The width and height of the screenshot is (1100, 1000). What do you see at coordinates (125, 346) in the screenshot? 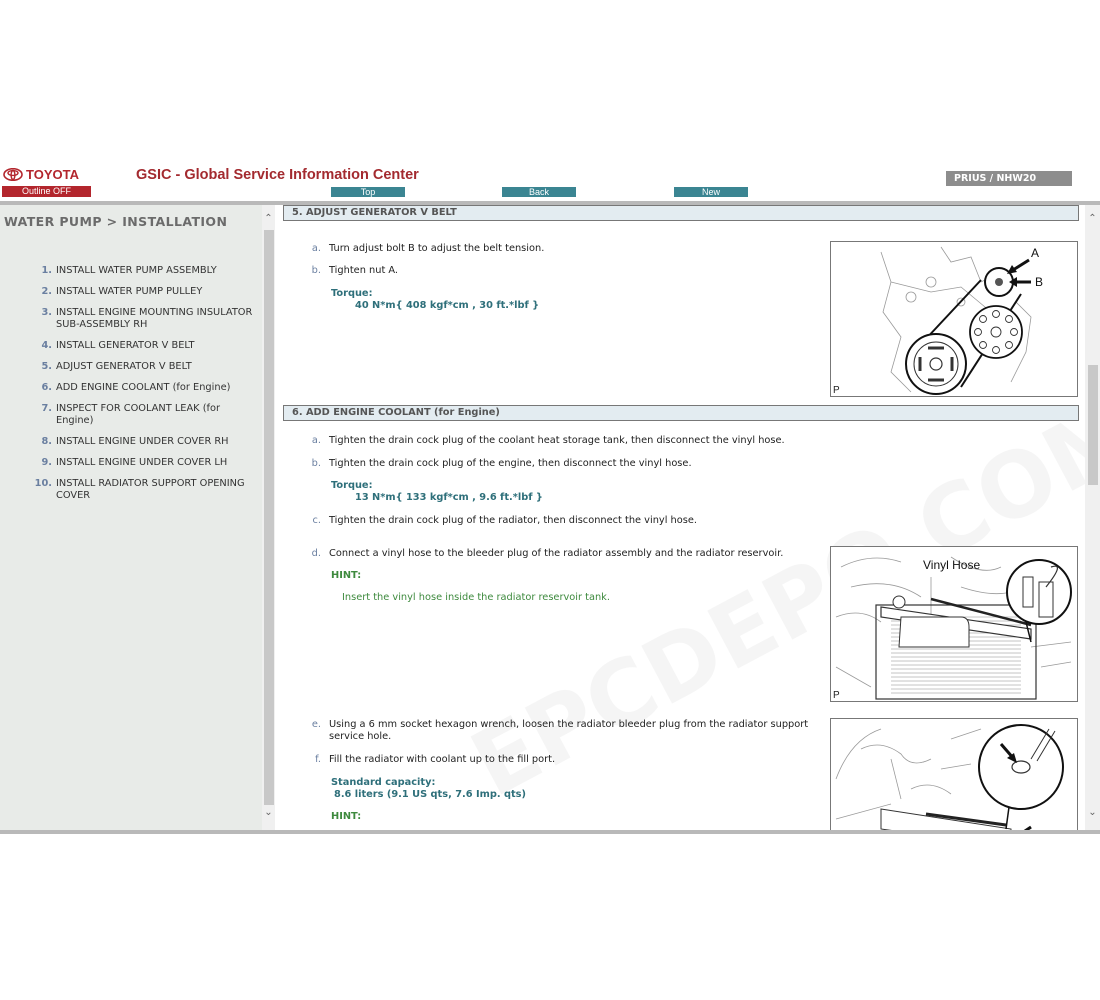
I see `toc-label: INSTALL GENERATOR V BELT` at bounding box center [125, 346].